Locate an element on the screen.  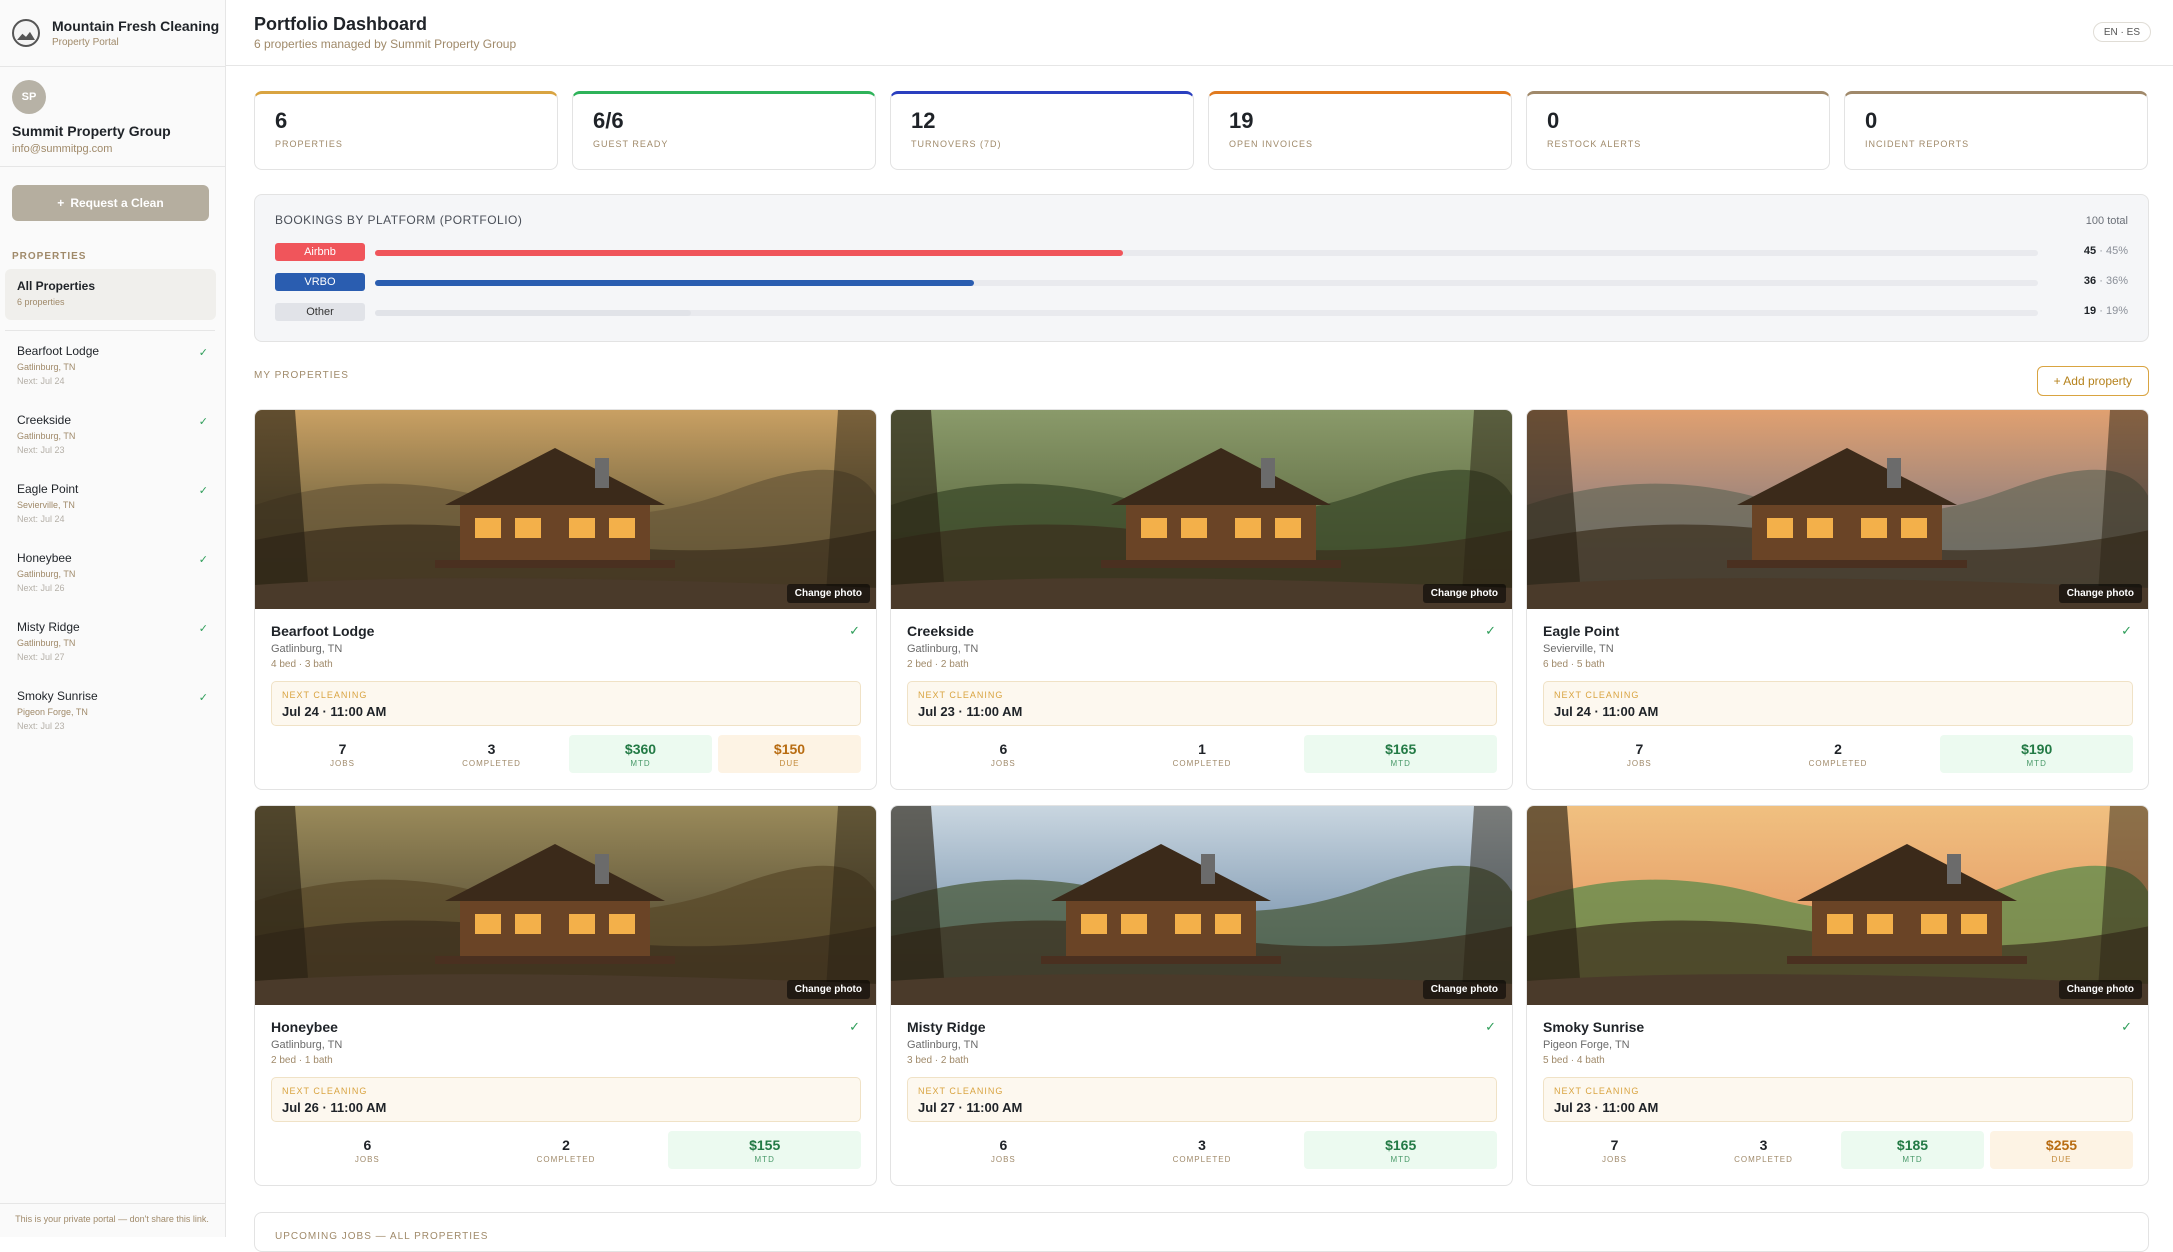
request-clean-button: + Request a Clean is located at coordinates (110, 203).